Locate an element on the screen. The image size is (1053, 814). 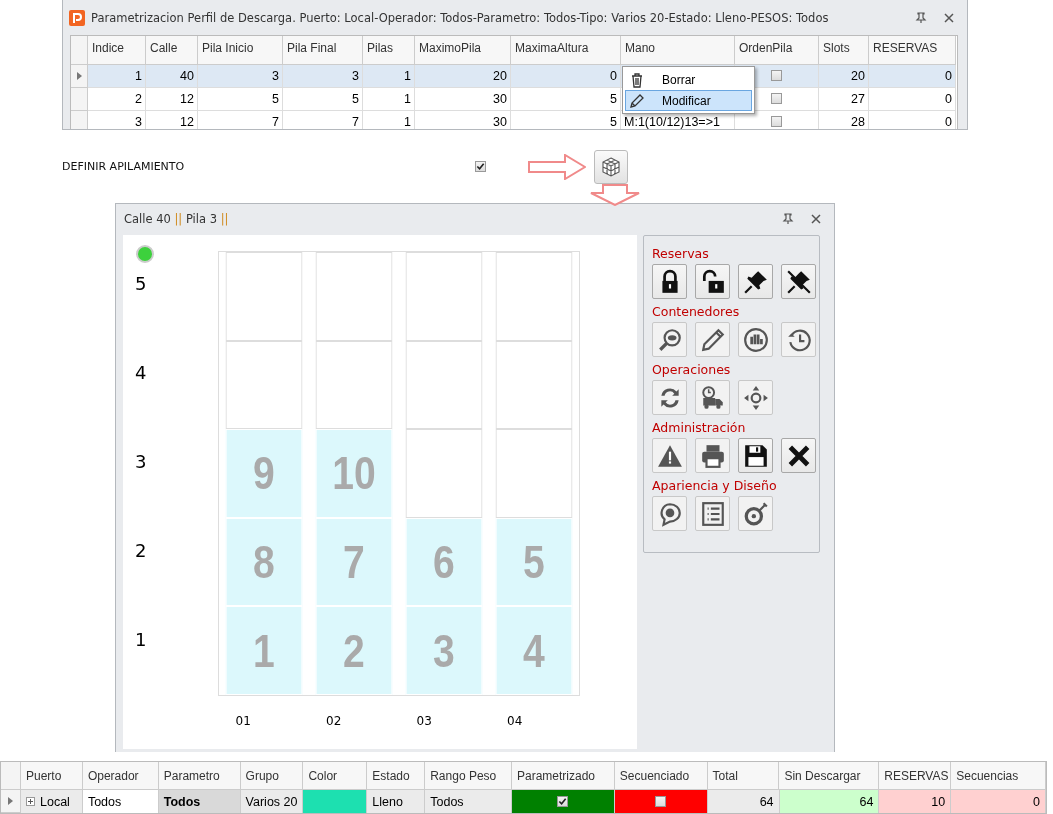
column-label: 02 is located at coordinates (334, 721).